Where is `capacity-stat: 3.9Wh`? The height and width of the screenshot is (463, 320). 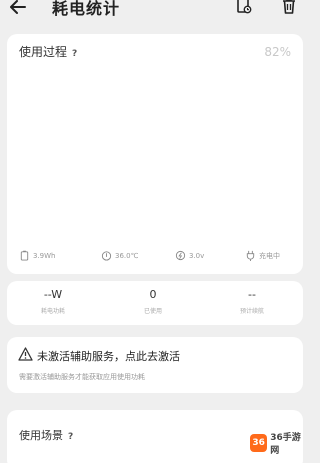
capacity-stat: 3.9Wh is located at coordinates (37, 255).